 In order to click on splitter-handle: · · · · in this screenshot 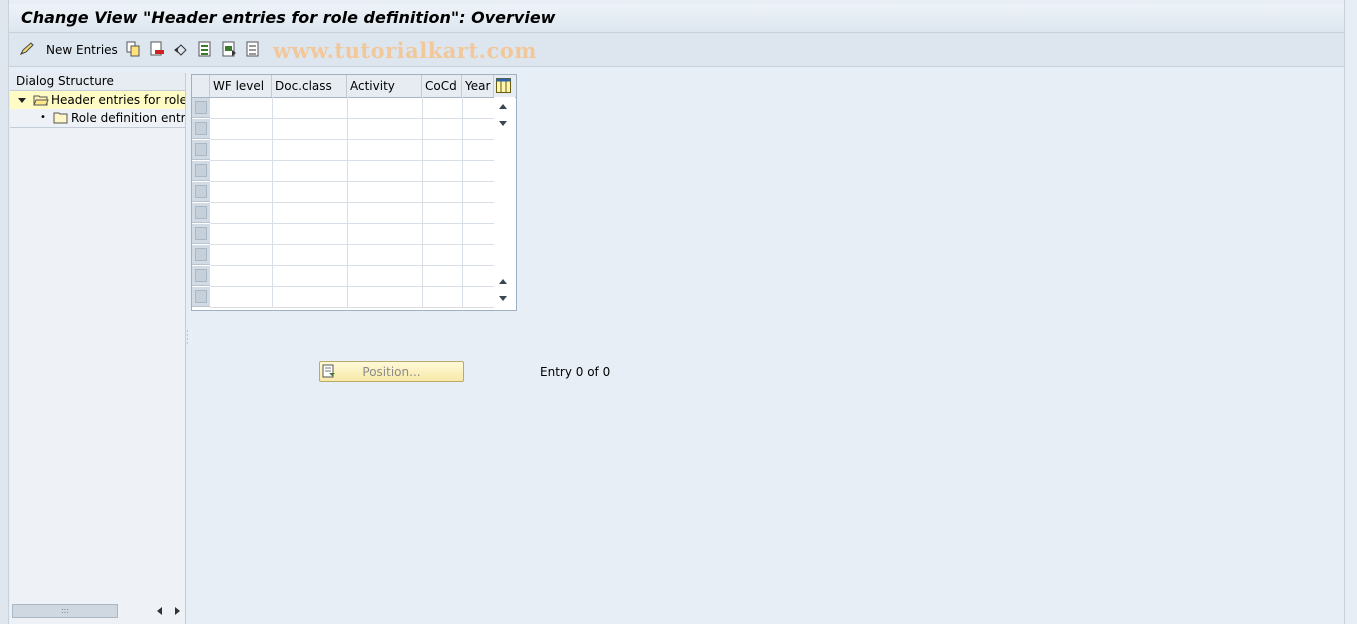, I will do `click(187, 341)`.